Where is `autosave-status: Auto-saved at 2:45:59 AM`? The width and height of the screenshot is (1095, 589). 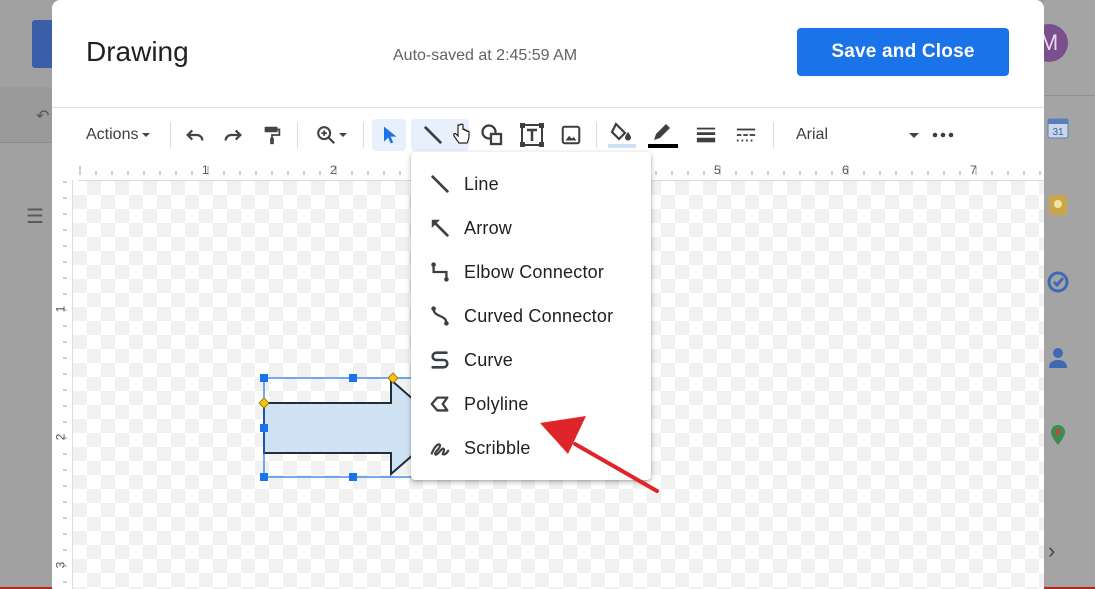 autosave-status: Auto-saved at 2:45:59 AM is located at coordinates (485, 55).